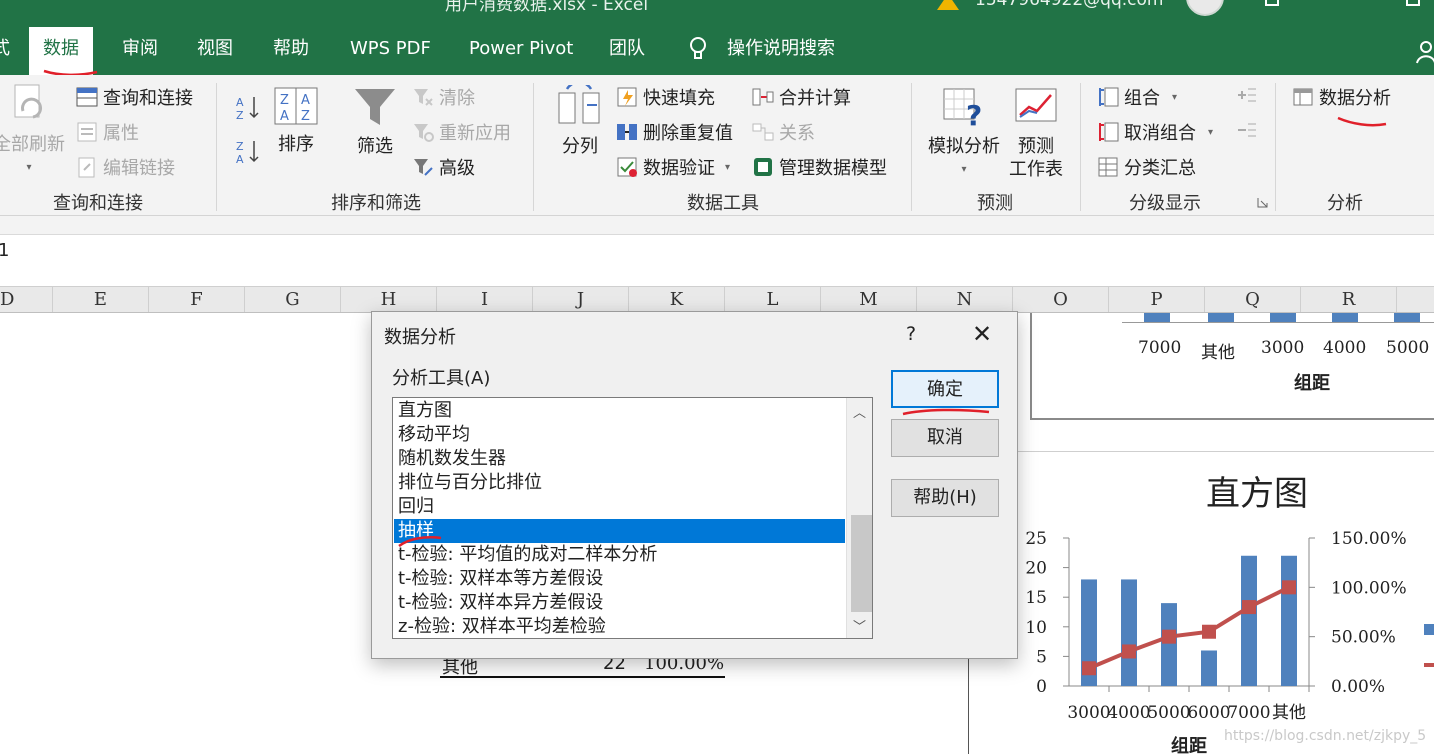  I want to click on column-header: N, so click(965, 299).